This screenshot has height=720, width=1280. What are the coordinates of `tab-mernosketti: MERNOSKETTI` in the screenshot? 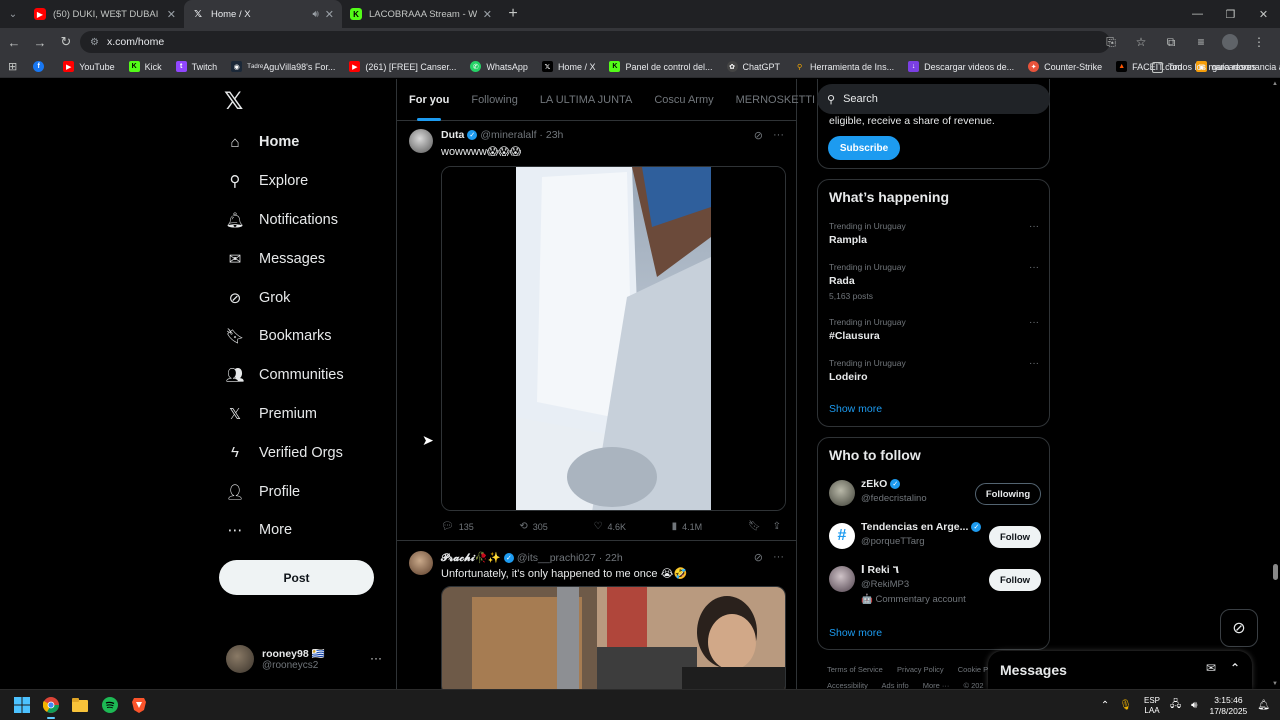 It's located at (775, 100).